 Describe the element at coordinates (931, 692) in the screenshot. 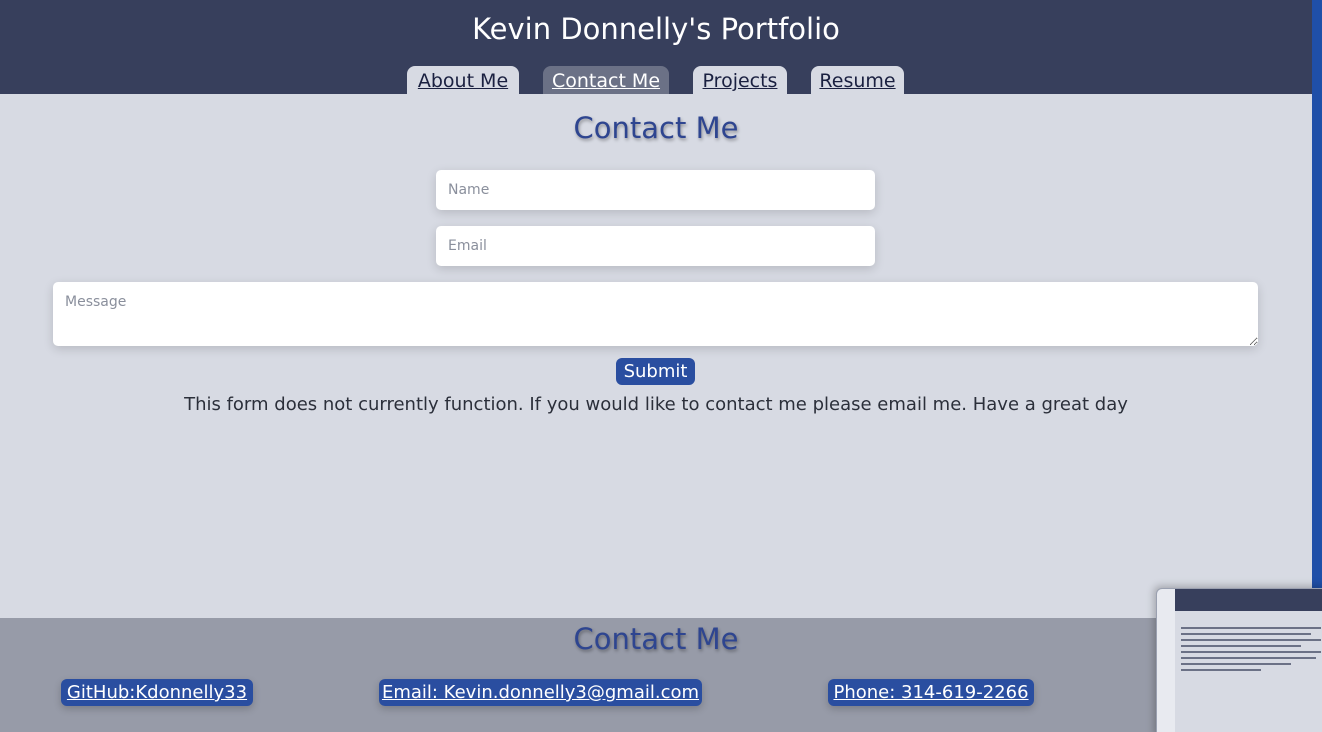

I see `phone-link: Phone: 314-619-2266` at that location.